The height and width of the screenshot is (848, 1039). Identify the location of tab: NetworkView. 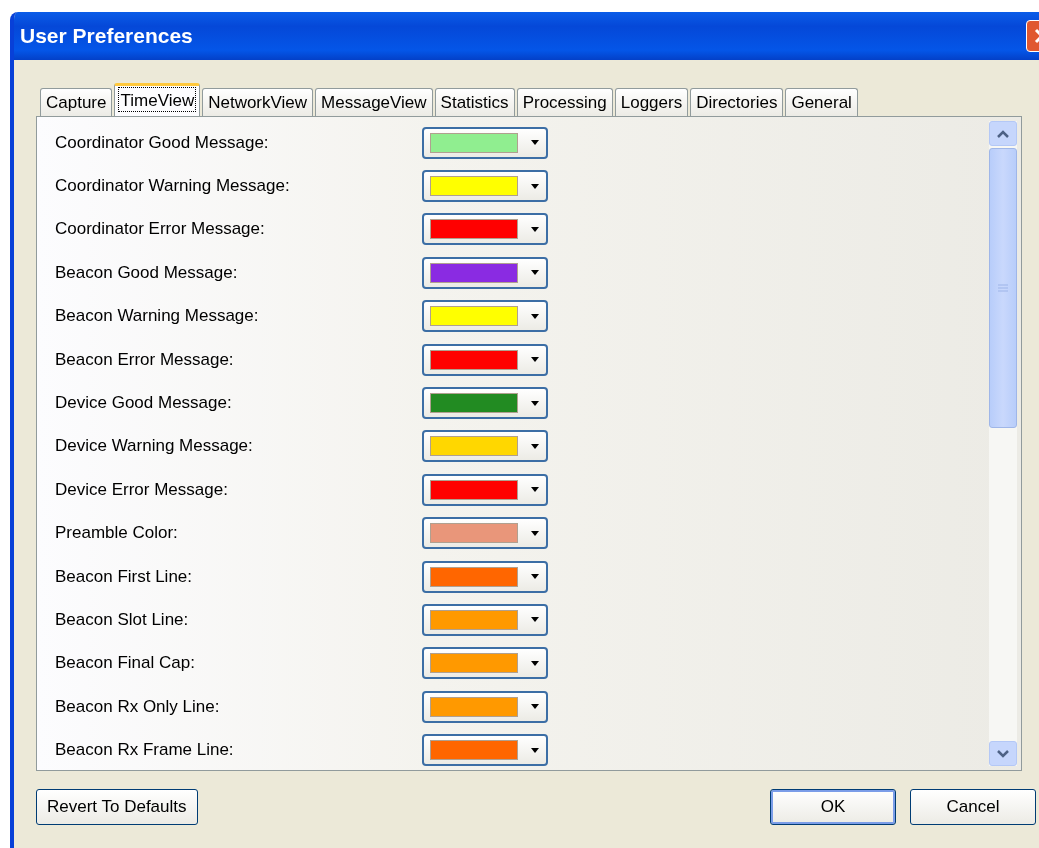
(258, 102).